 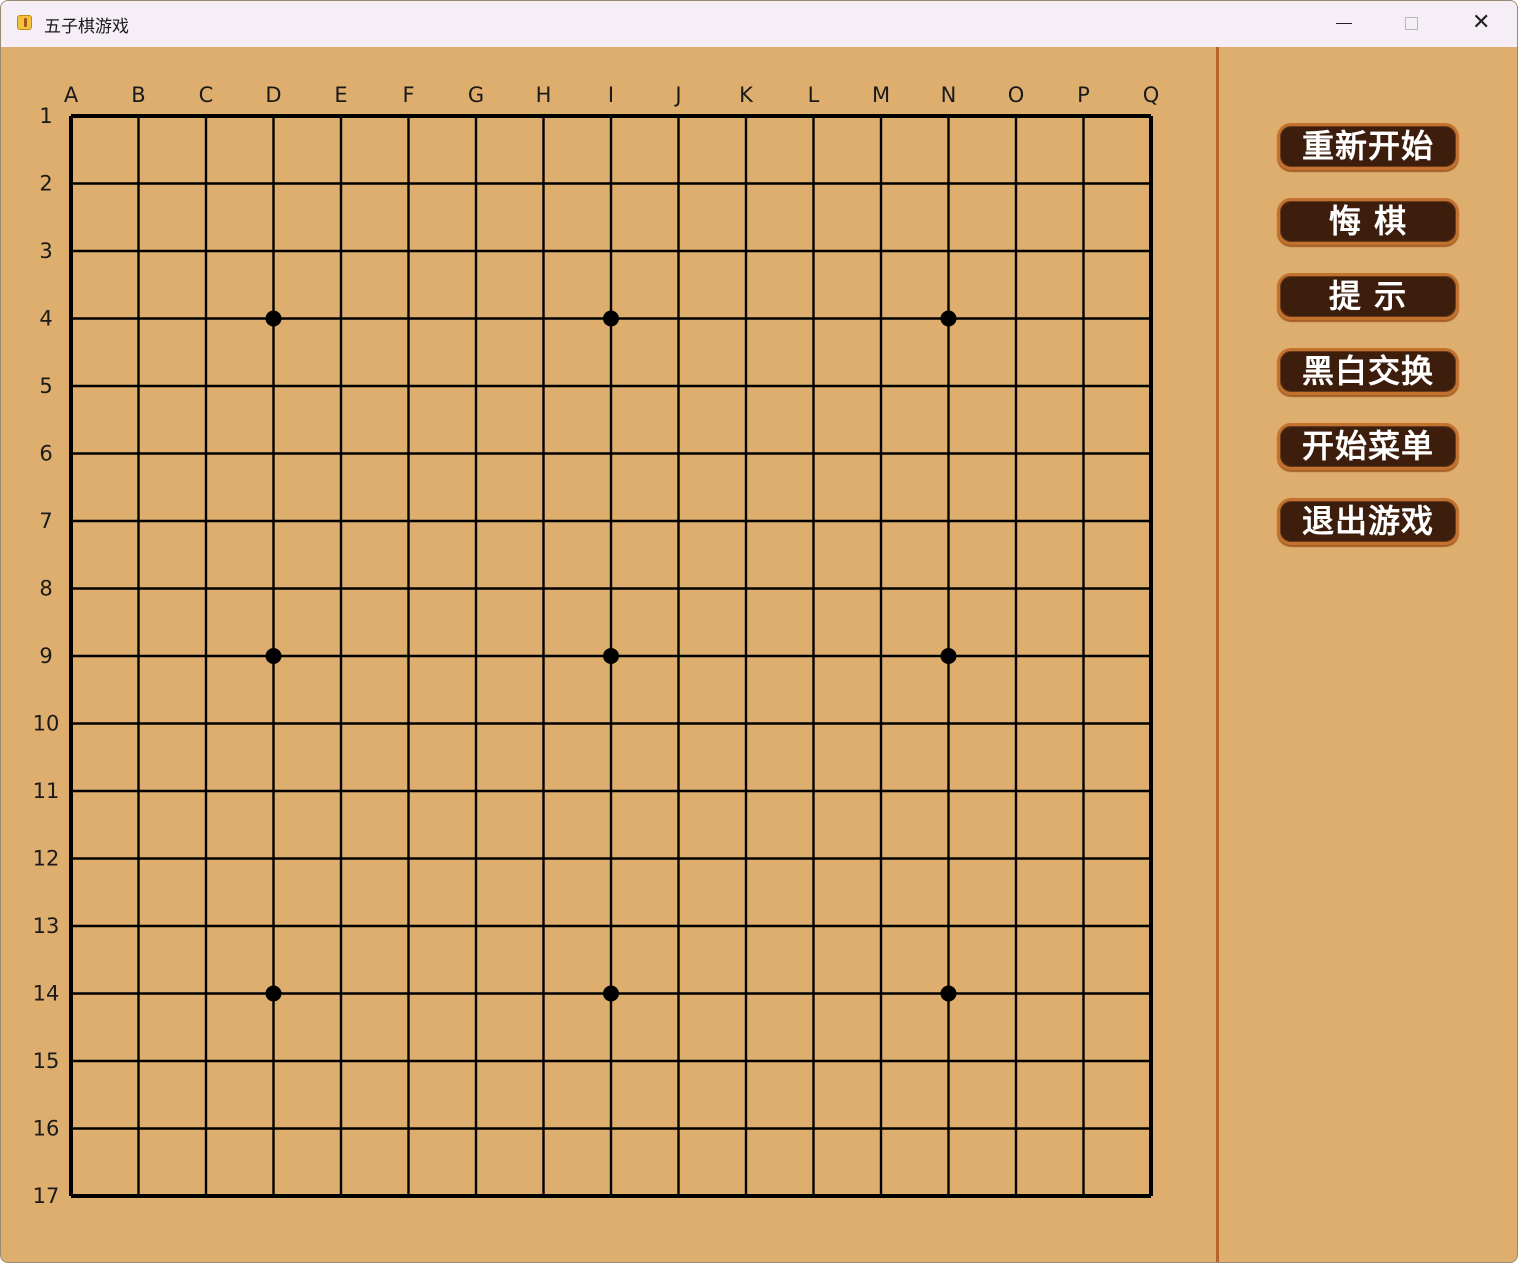 I want to click on row-label-4: 4, so click(x=45, y=319).